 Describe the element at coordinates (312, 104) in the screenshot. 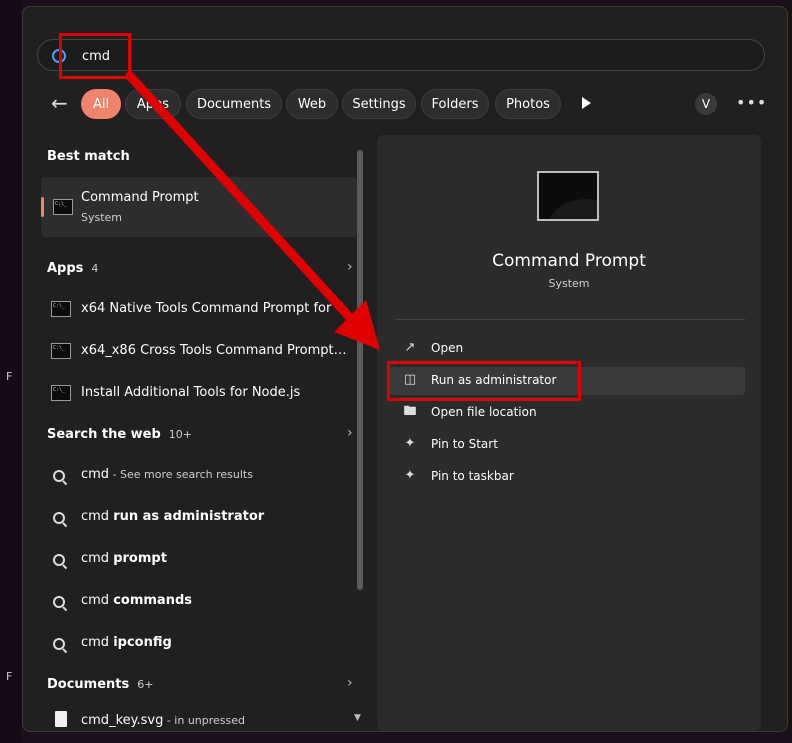

I see `filter-web: Web` at that location.